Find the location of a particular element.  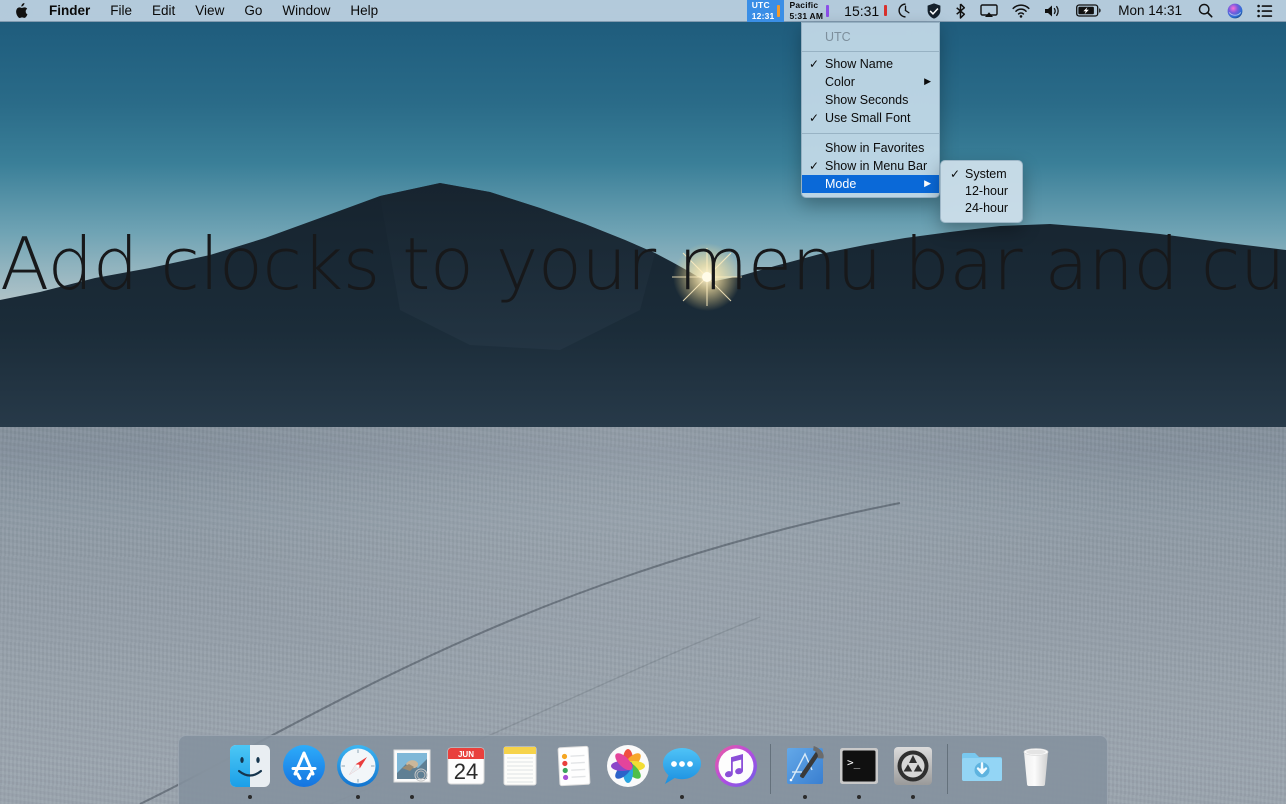

dock-item-finder is located at coordinates (250, 770).